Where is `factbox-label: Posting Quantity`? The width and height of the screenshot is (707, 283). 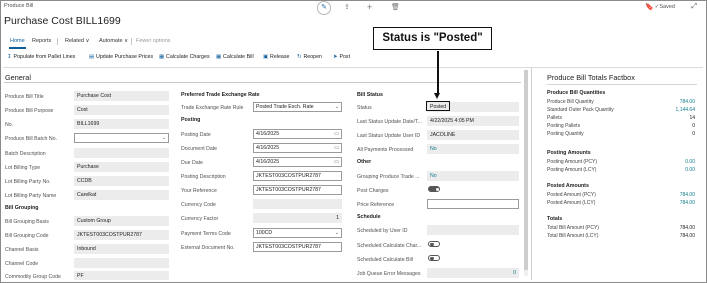
factbox-label: Posting Quantity is located at coordinates (565, 134).